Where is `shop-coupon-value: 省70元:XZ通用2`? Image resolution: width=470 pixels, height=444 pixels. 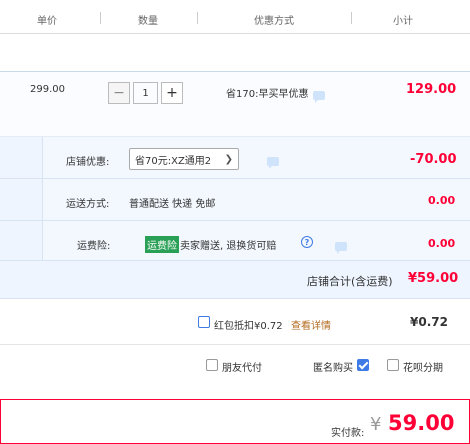
shop-coupon-value: 省70元:XZ通用2 is located at coordinates (173, 161).